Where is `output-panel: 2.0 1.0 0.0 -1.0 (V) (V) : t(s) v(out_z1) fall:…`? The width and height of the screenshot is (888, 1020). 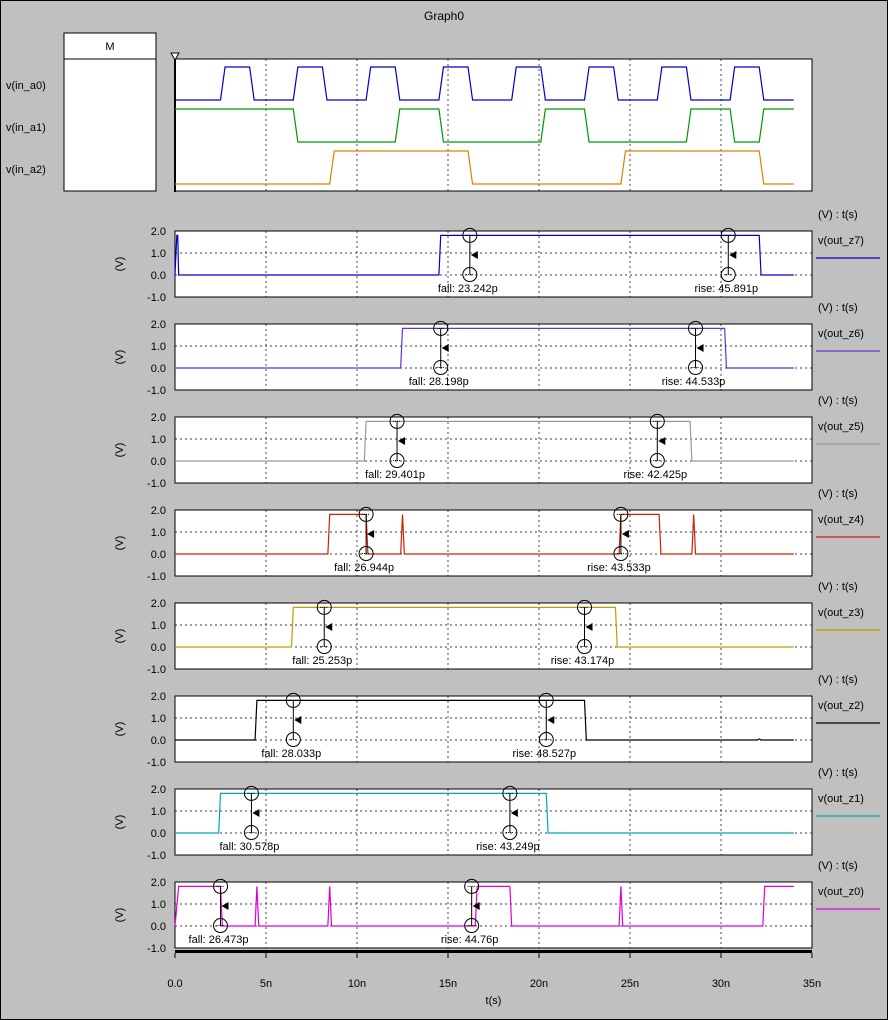
output-panel: 2.0 1.0 0.0 -1.0 (V) (V) : t(s) v(out_z1) fall:… is located at coordinates (497, 814).